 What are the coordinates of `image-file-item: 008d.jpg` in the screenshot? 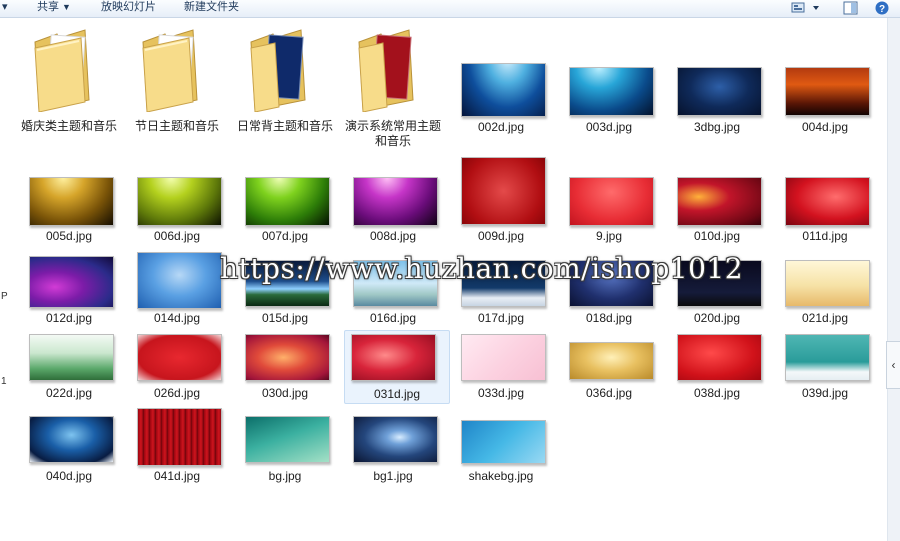 It's located at (393, 201).